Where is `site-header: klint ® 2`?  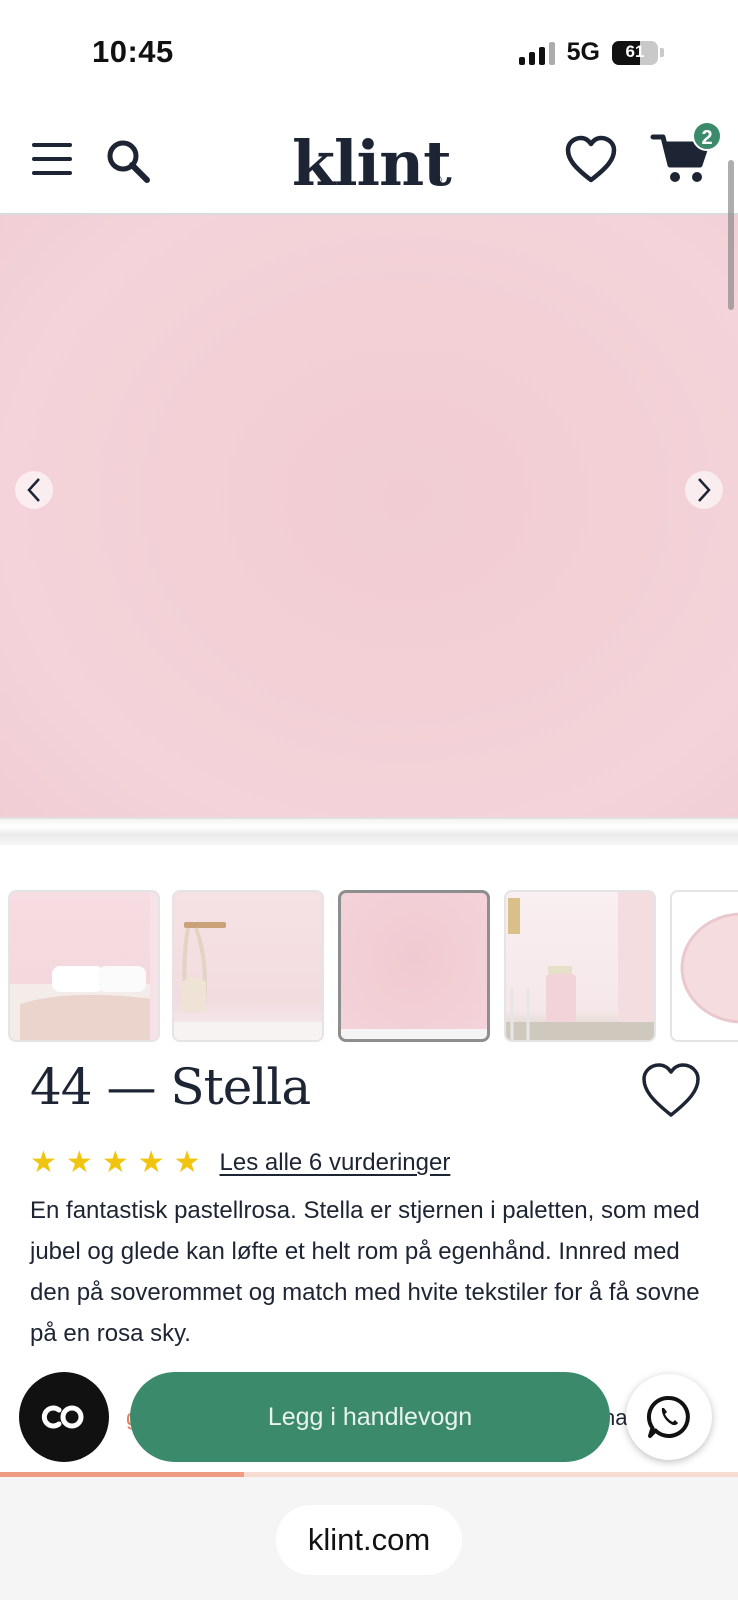
site-header: klint ® 2 is located at coordinates (369, 160).